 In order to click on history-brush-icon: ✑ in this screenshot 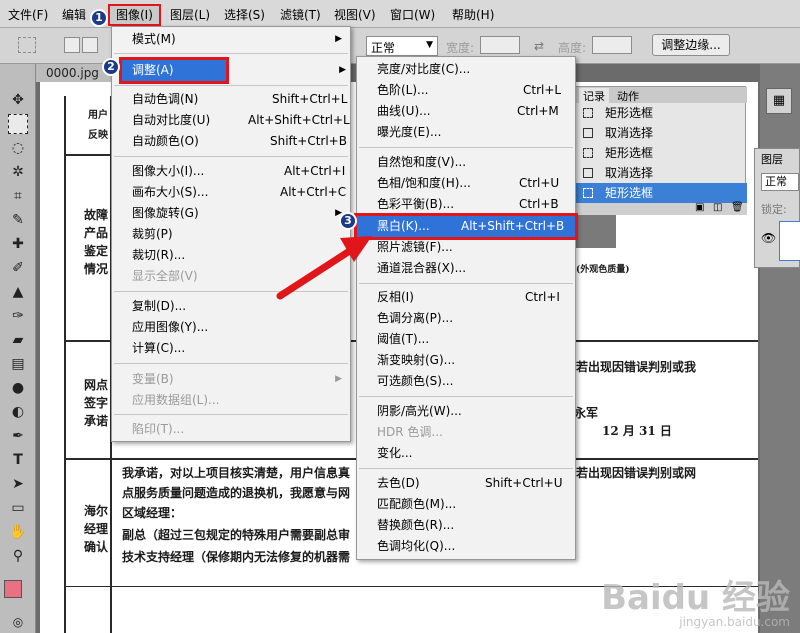, I will do `click(18, 316)`.